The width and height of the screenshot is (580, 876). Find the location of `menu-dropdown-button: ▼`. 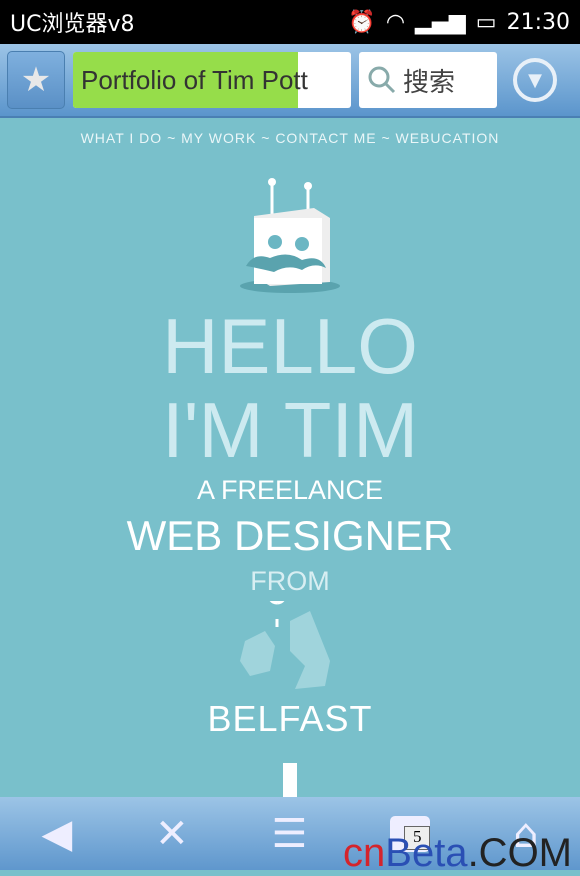

menu-dropdown-button: ▼ is located at coordinates (535, 80).